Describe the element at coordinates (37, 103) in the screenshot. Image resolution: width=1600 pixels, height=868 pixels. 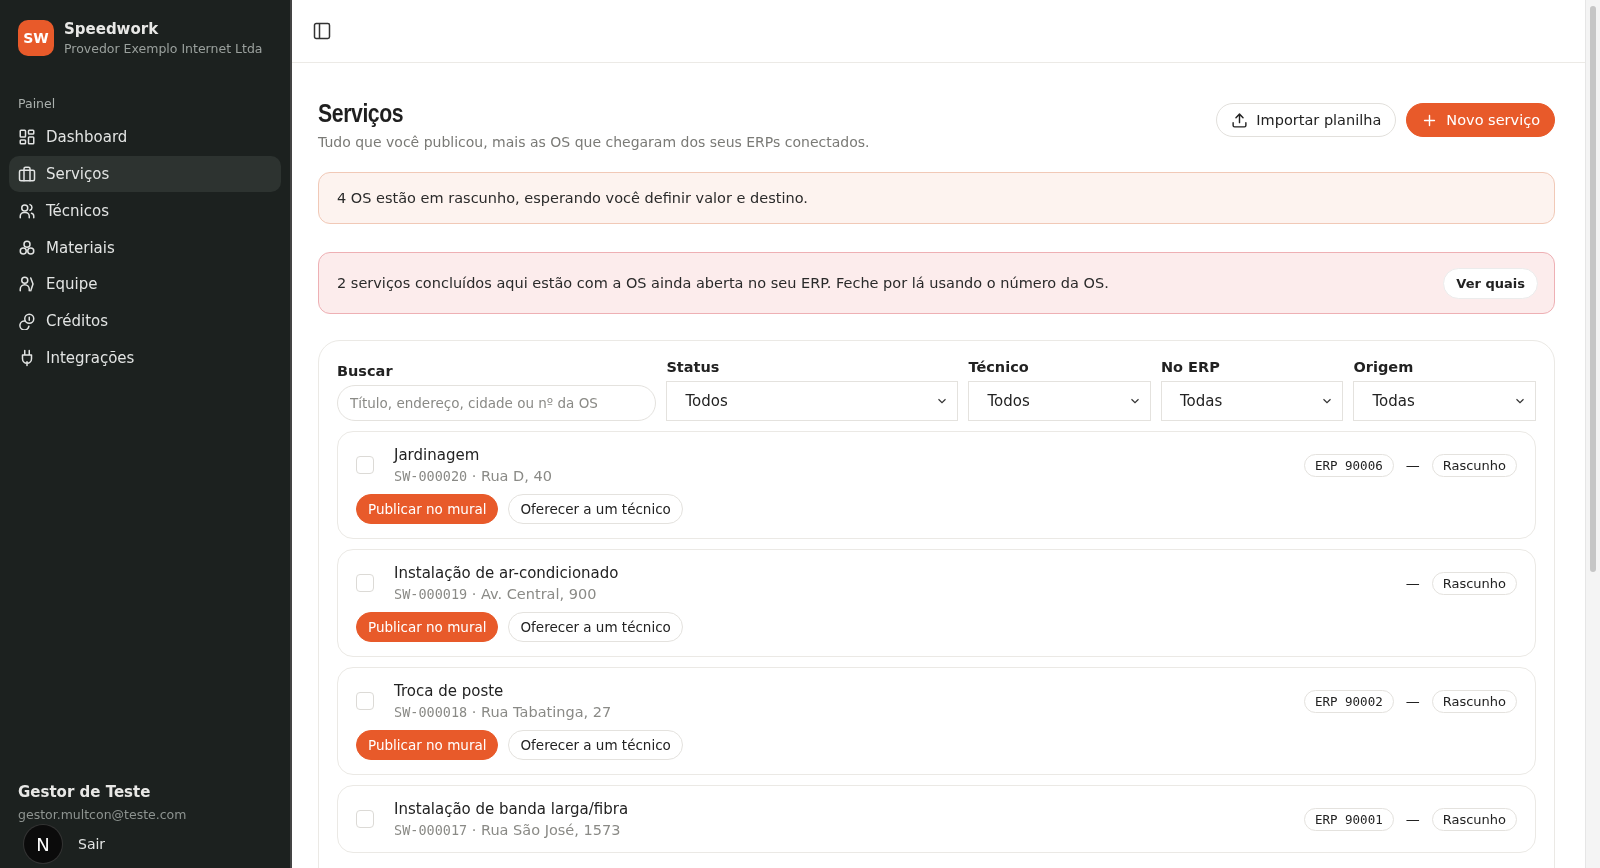
I see `section-label: Painel` at that location.